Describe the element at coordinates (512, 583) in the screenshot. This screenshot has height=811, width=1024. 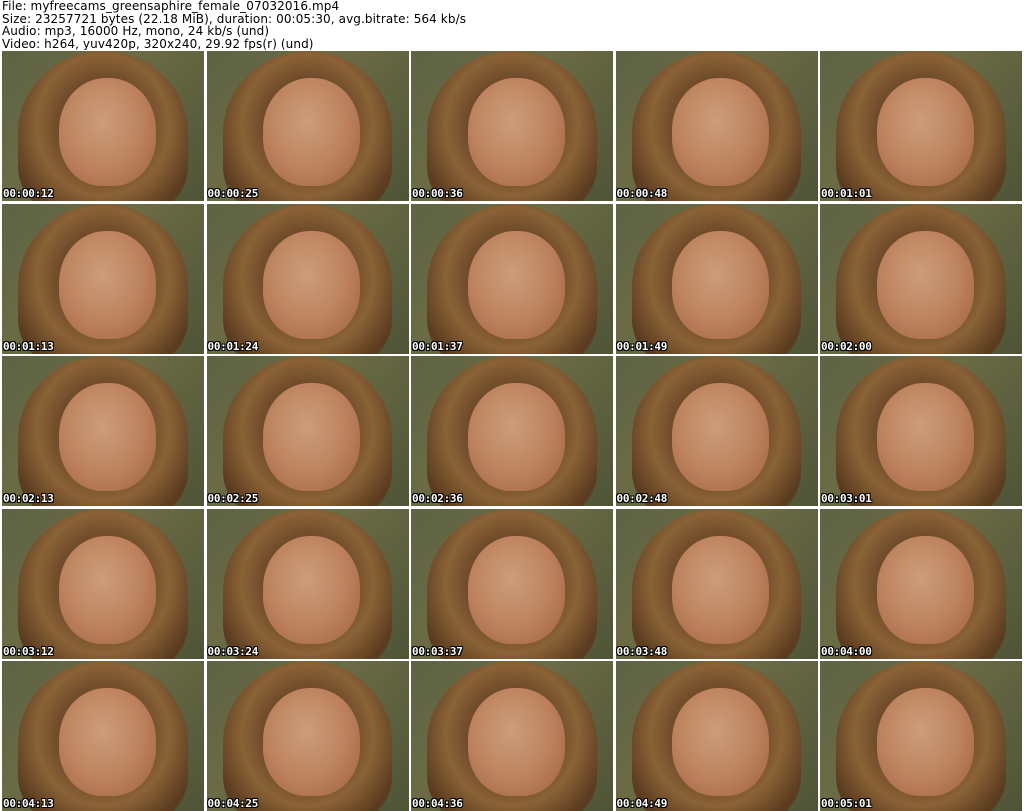
I see `thumbnail-frame: 00:03:37` at that location.